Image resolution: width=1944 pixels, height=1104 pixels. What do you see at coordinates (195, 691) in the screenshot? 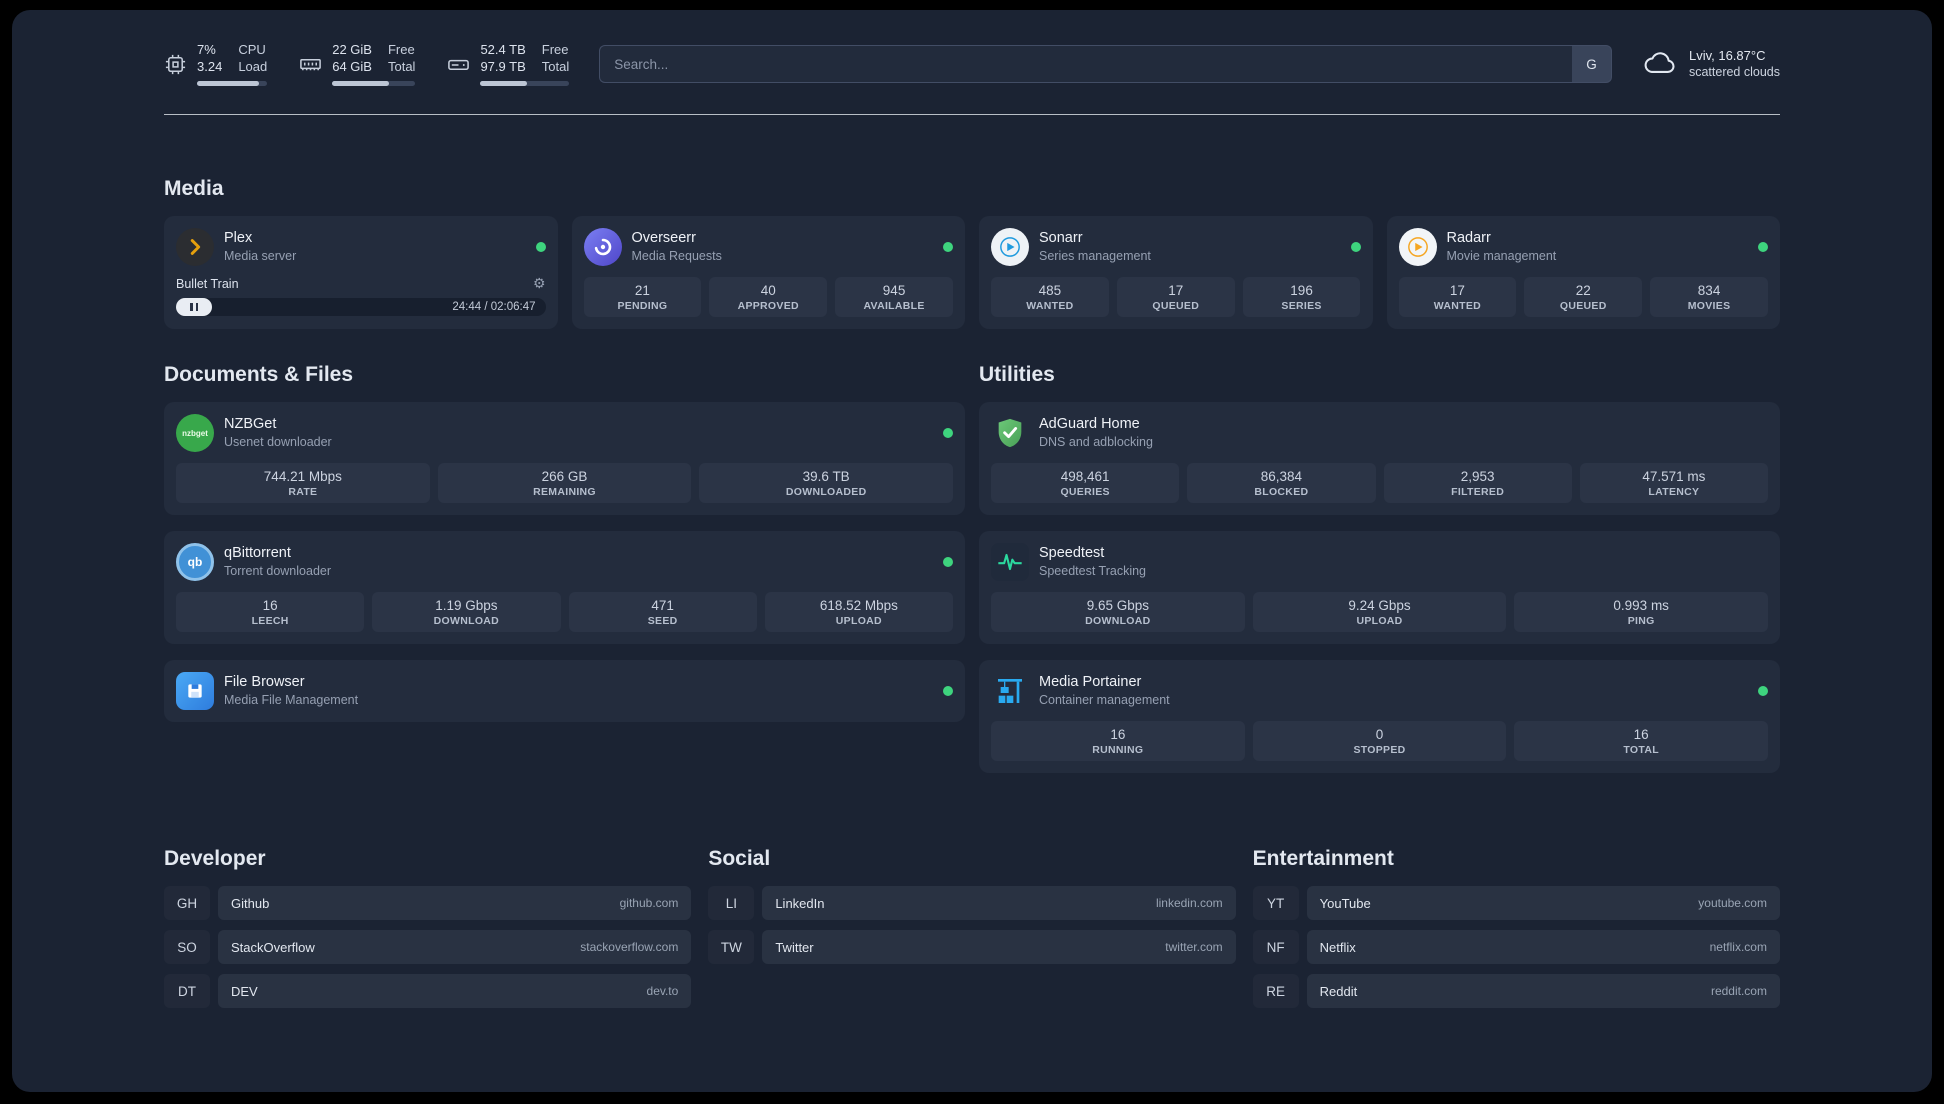
I see `filebrowser-icon` at bounding box center [195, 691].